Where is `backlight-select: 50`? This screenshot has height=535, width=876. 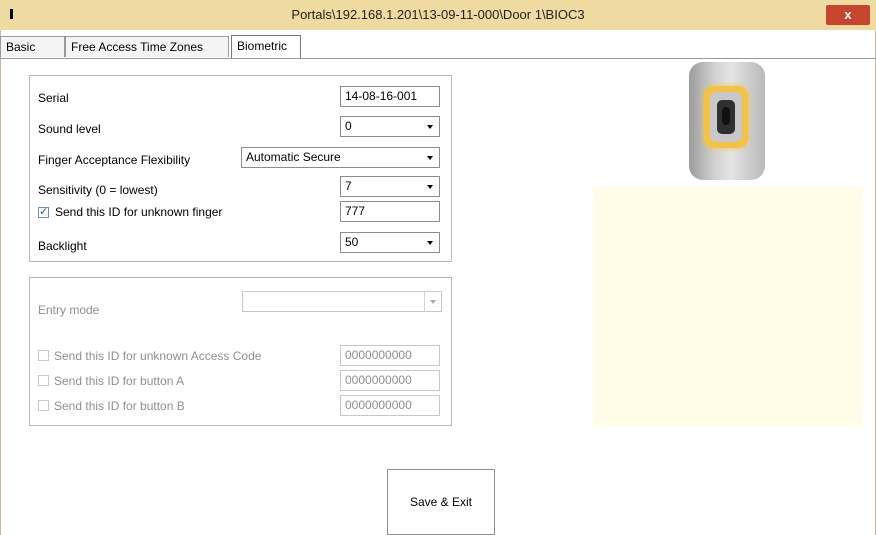 backlight-select: 50 is located at coordinates (390, 242).